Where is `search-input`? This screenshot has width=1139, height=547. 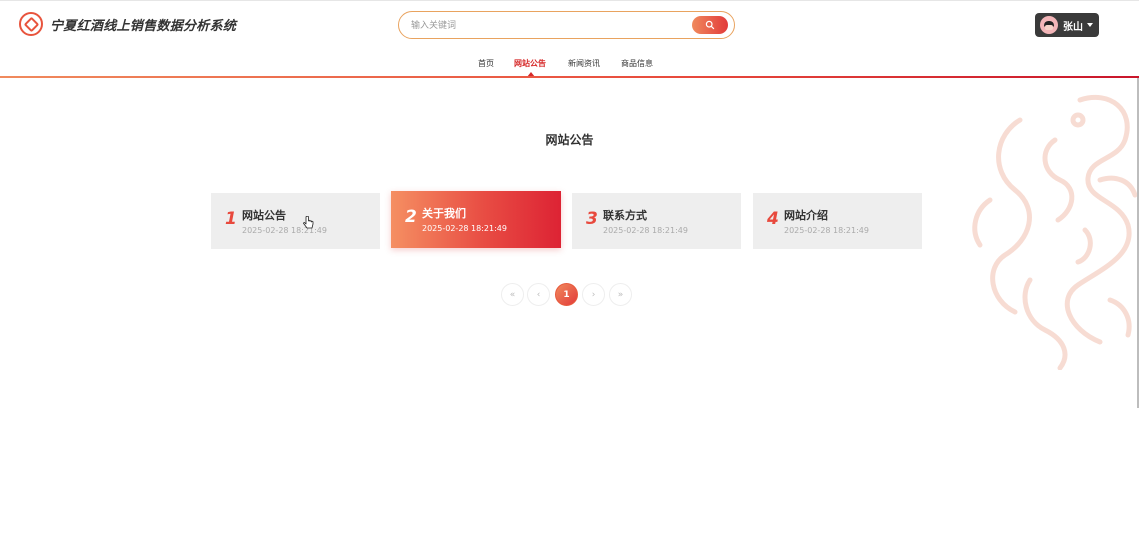
search-input is located at coordinates (546, 26).